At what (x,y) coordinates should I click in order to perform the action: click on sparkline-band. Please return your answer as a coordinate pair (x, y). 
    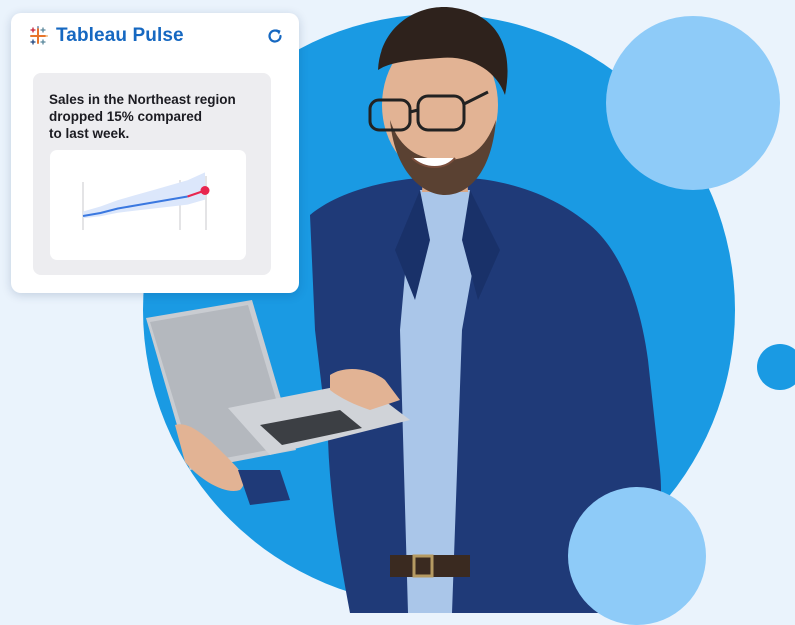
    Looking at the image, I should click on (144, 195).